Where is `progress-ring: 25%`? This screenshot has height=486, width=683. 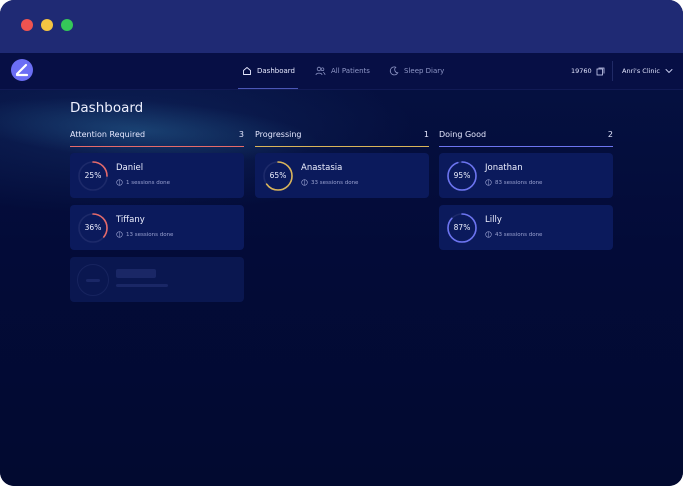 progress-ring: 25% is located at coordinates (93, 176).